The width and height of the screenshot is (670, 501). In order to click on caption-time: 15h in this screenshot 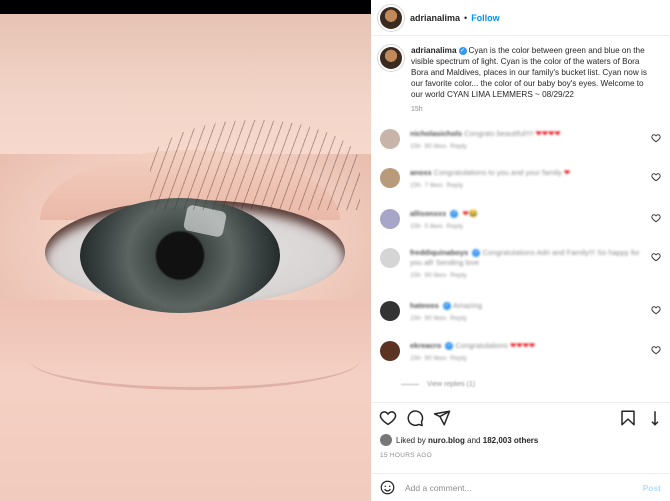, I will do `click(417, 109)`.